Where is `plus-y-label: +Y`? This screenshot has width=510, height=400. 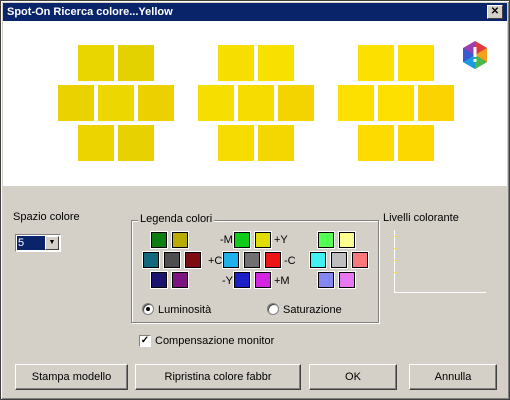
plus-y-label: +Y is located at coordinates (281, 240).